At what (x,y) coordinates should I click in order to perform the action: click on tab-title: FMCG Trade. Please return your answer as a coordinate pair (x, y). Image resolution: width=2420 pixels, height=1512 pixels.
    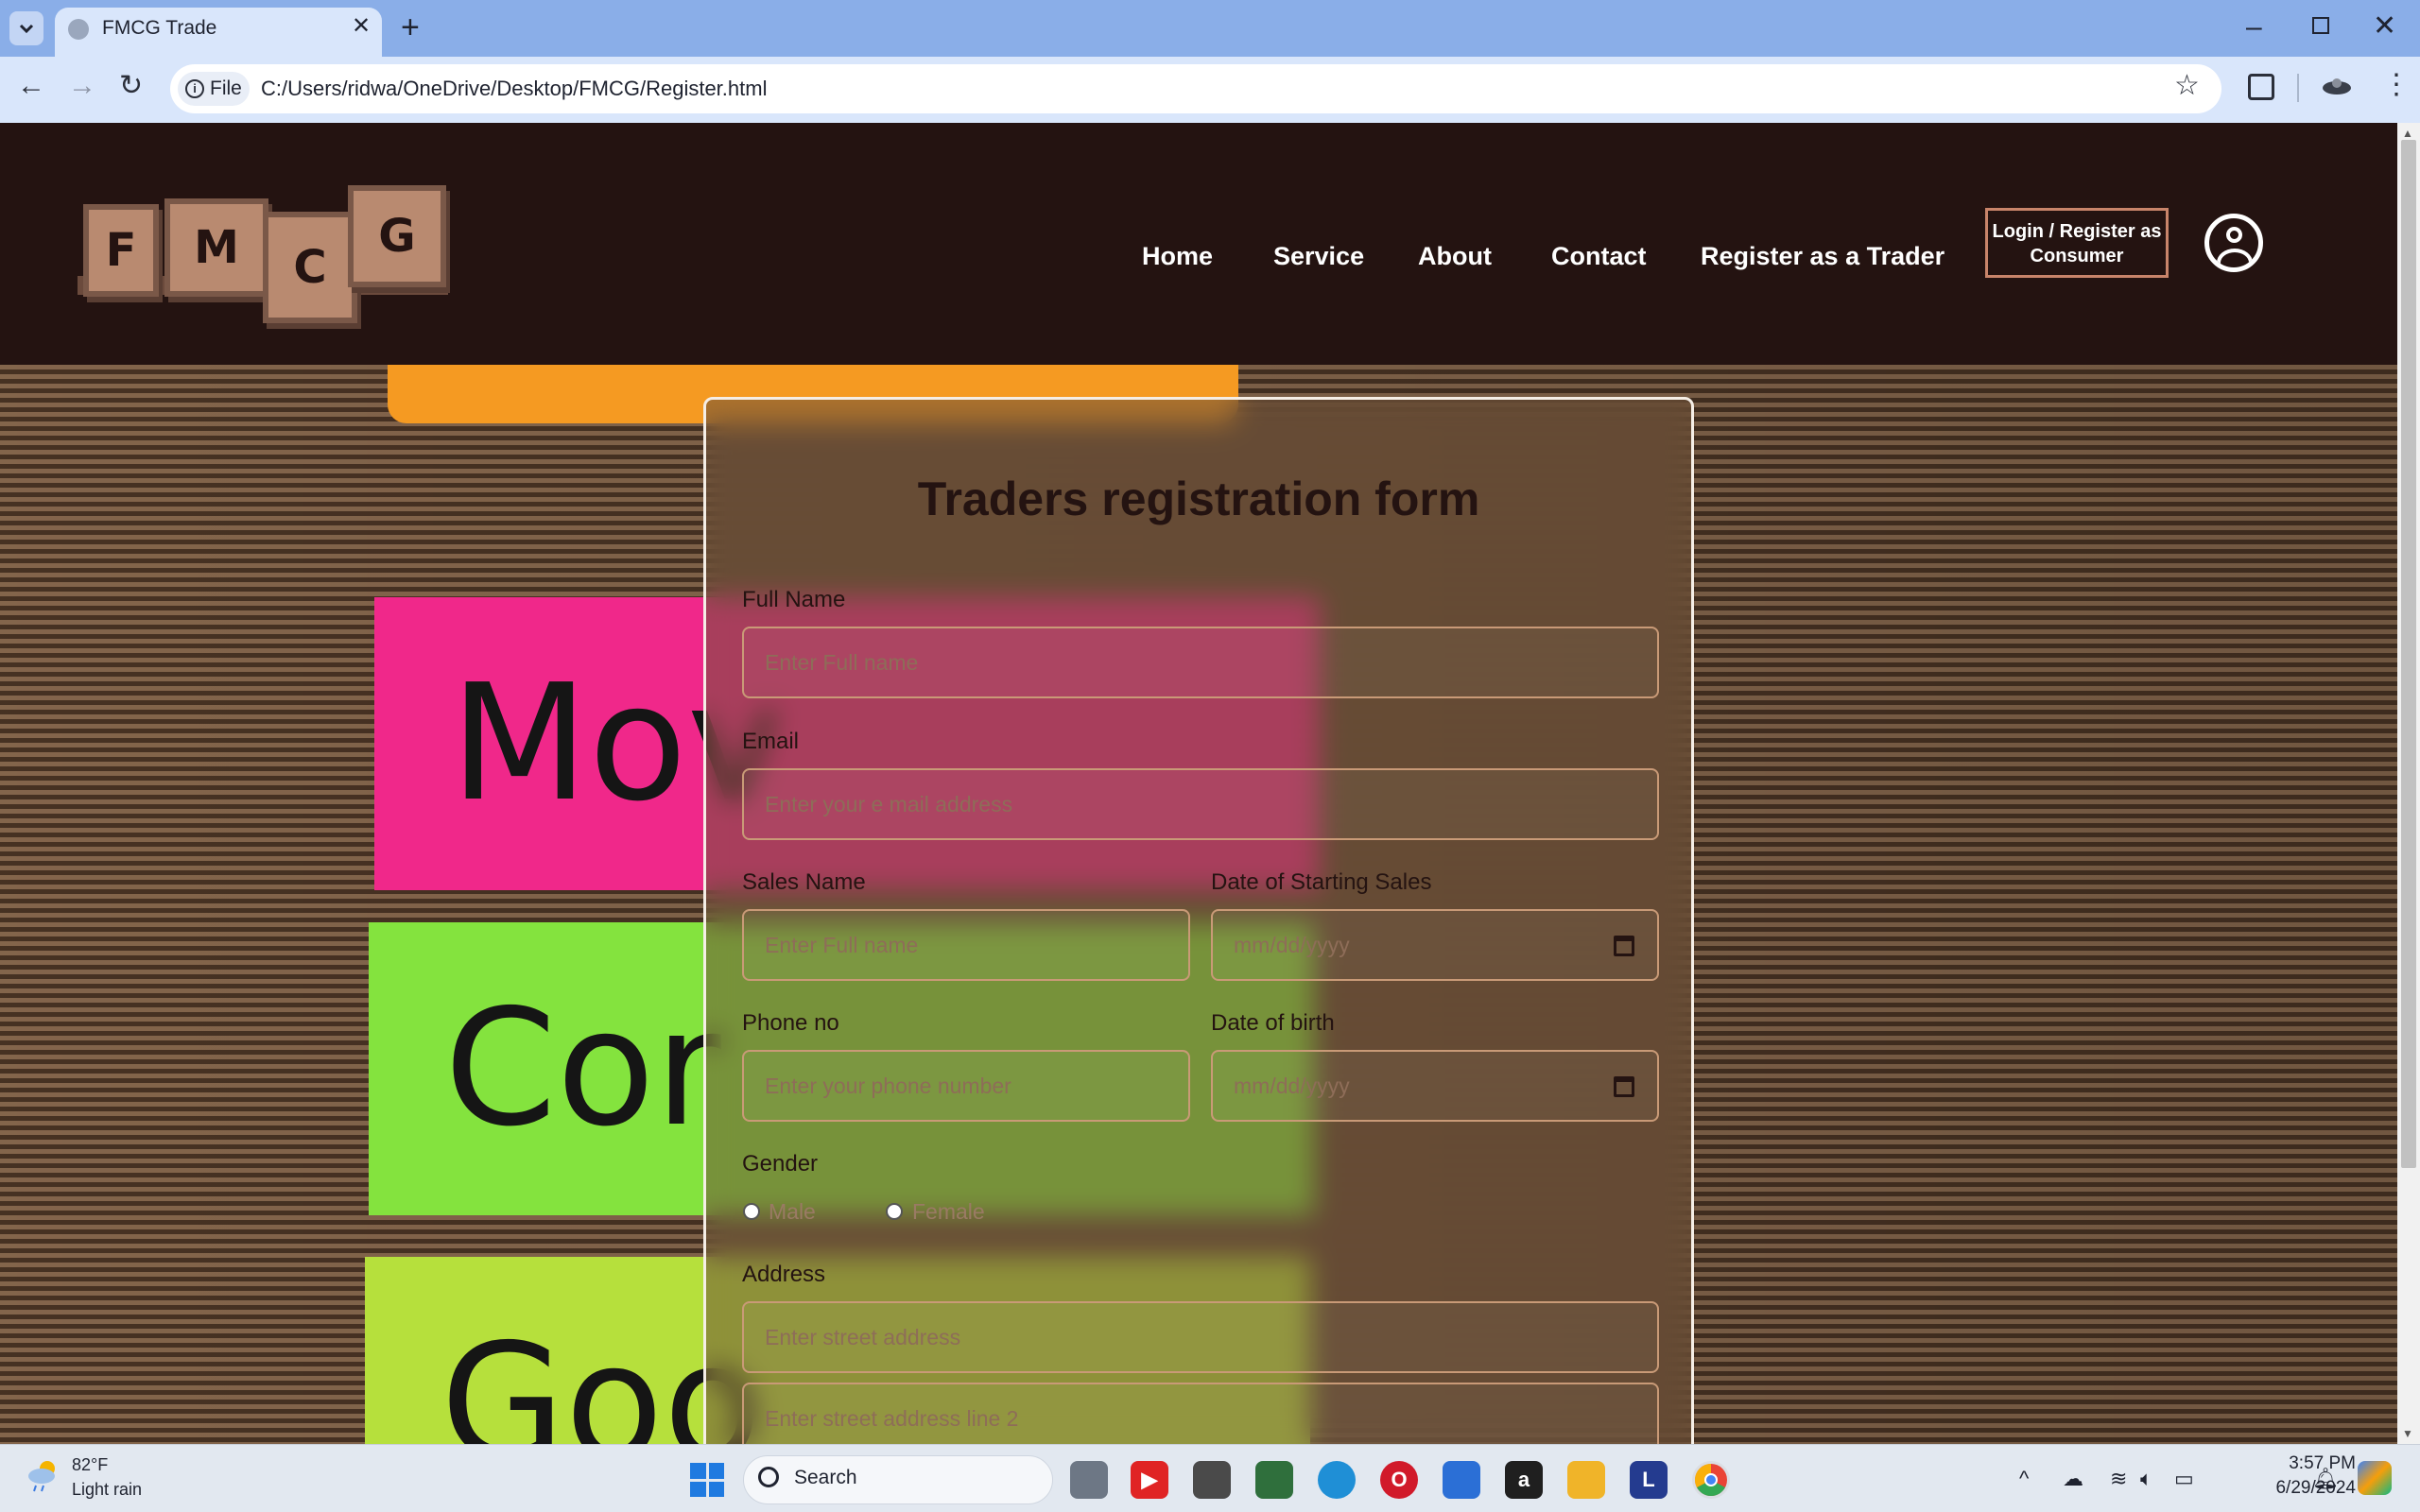
    Looking at the image, I should click on (159, 28).